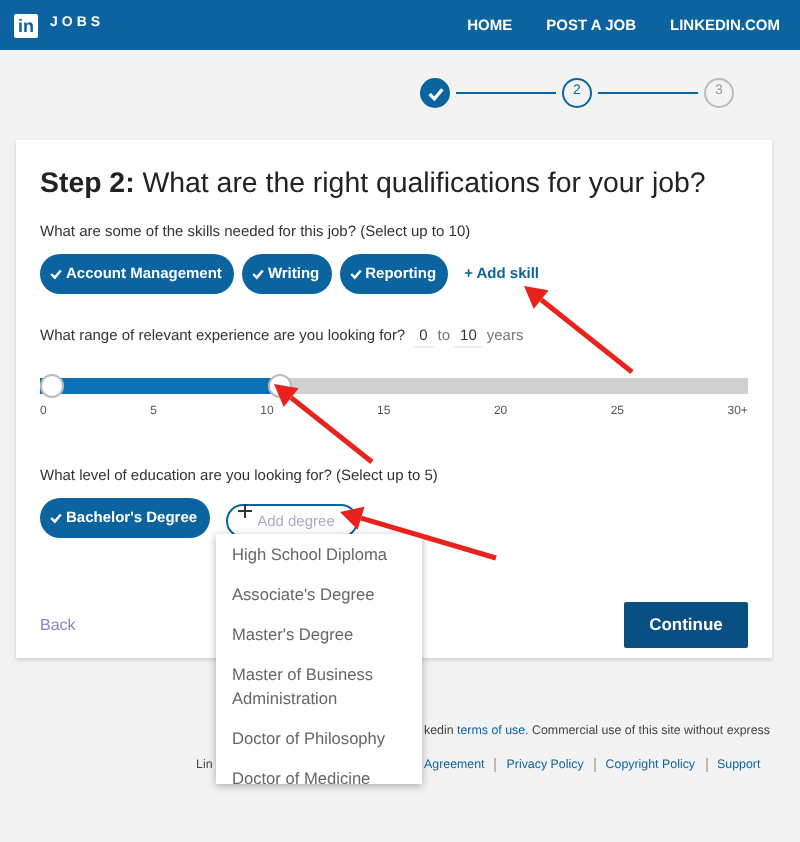  Describe the element at coordinates (319, 686) in the screenshot. I see `dropdown-option: Master of Business Administration` at that location.